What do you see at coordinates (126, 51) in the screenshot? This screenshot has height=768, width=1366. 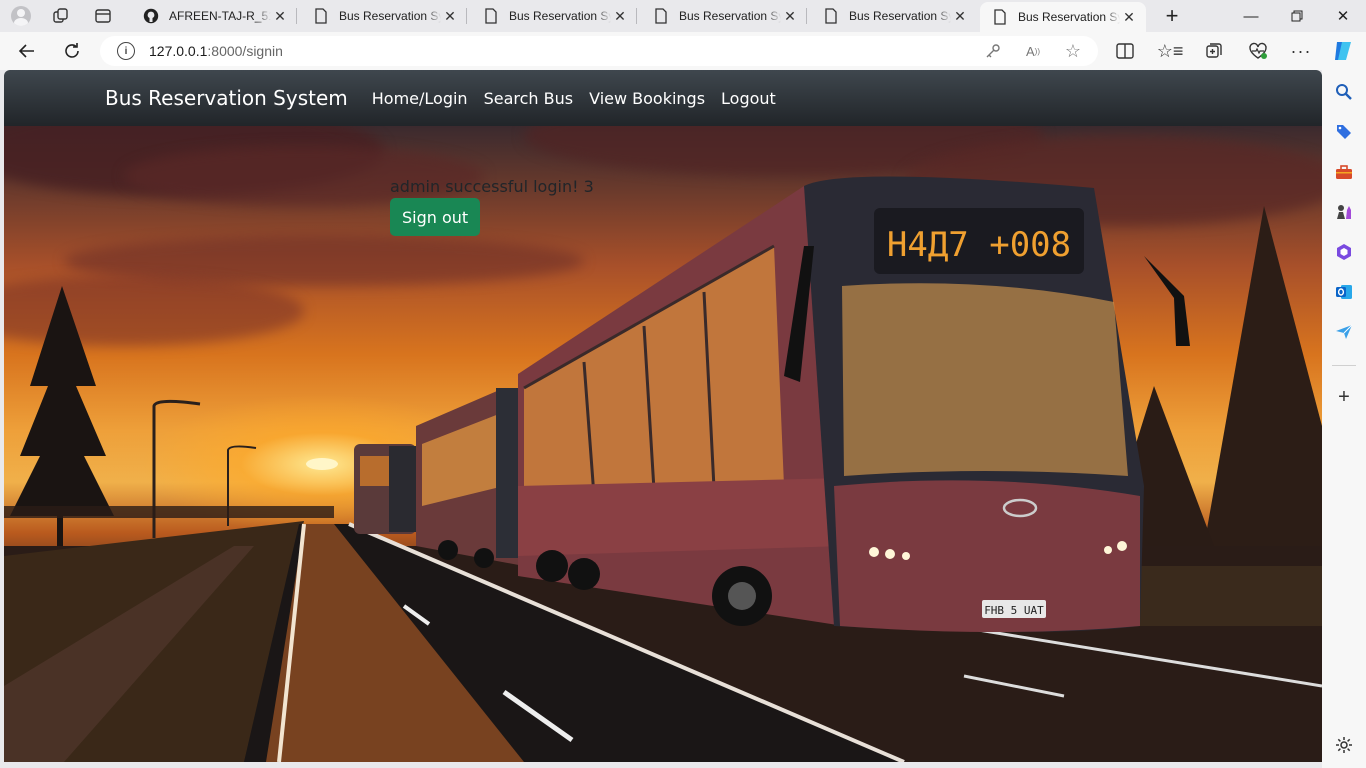 I see `site-info-icon: i` at bounding box center [126, 51].